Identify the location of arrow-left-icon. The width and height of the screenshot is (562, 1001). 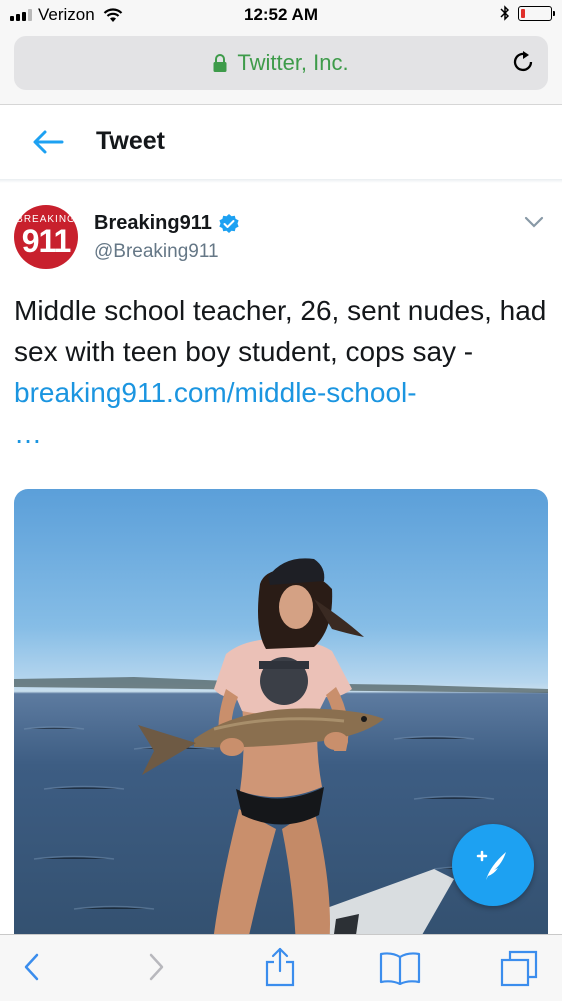
(48, 142).